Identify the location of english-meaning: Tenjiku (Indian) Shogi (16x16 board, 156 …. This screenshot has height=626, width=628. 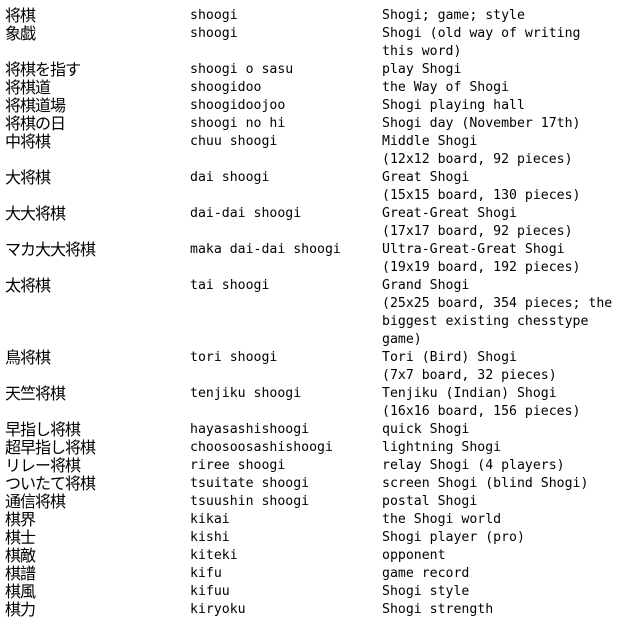
(502, 403).